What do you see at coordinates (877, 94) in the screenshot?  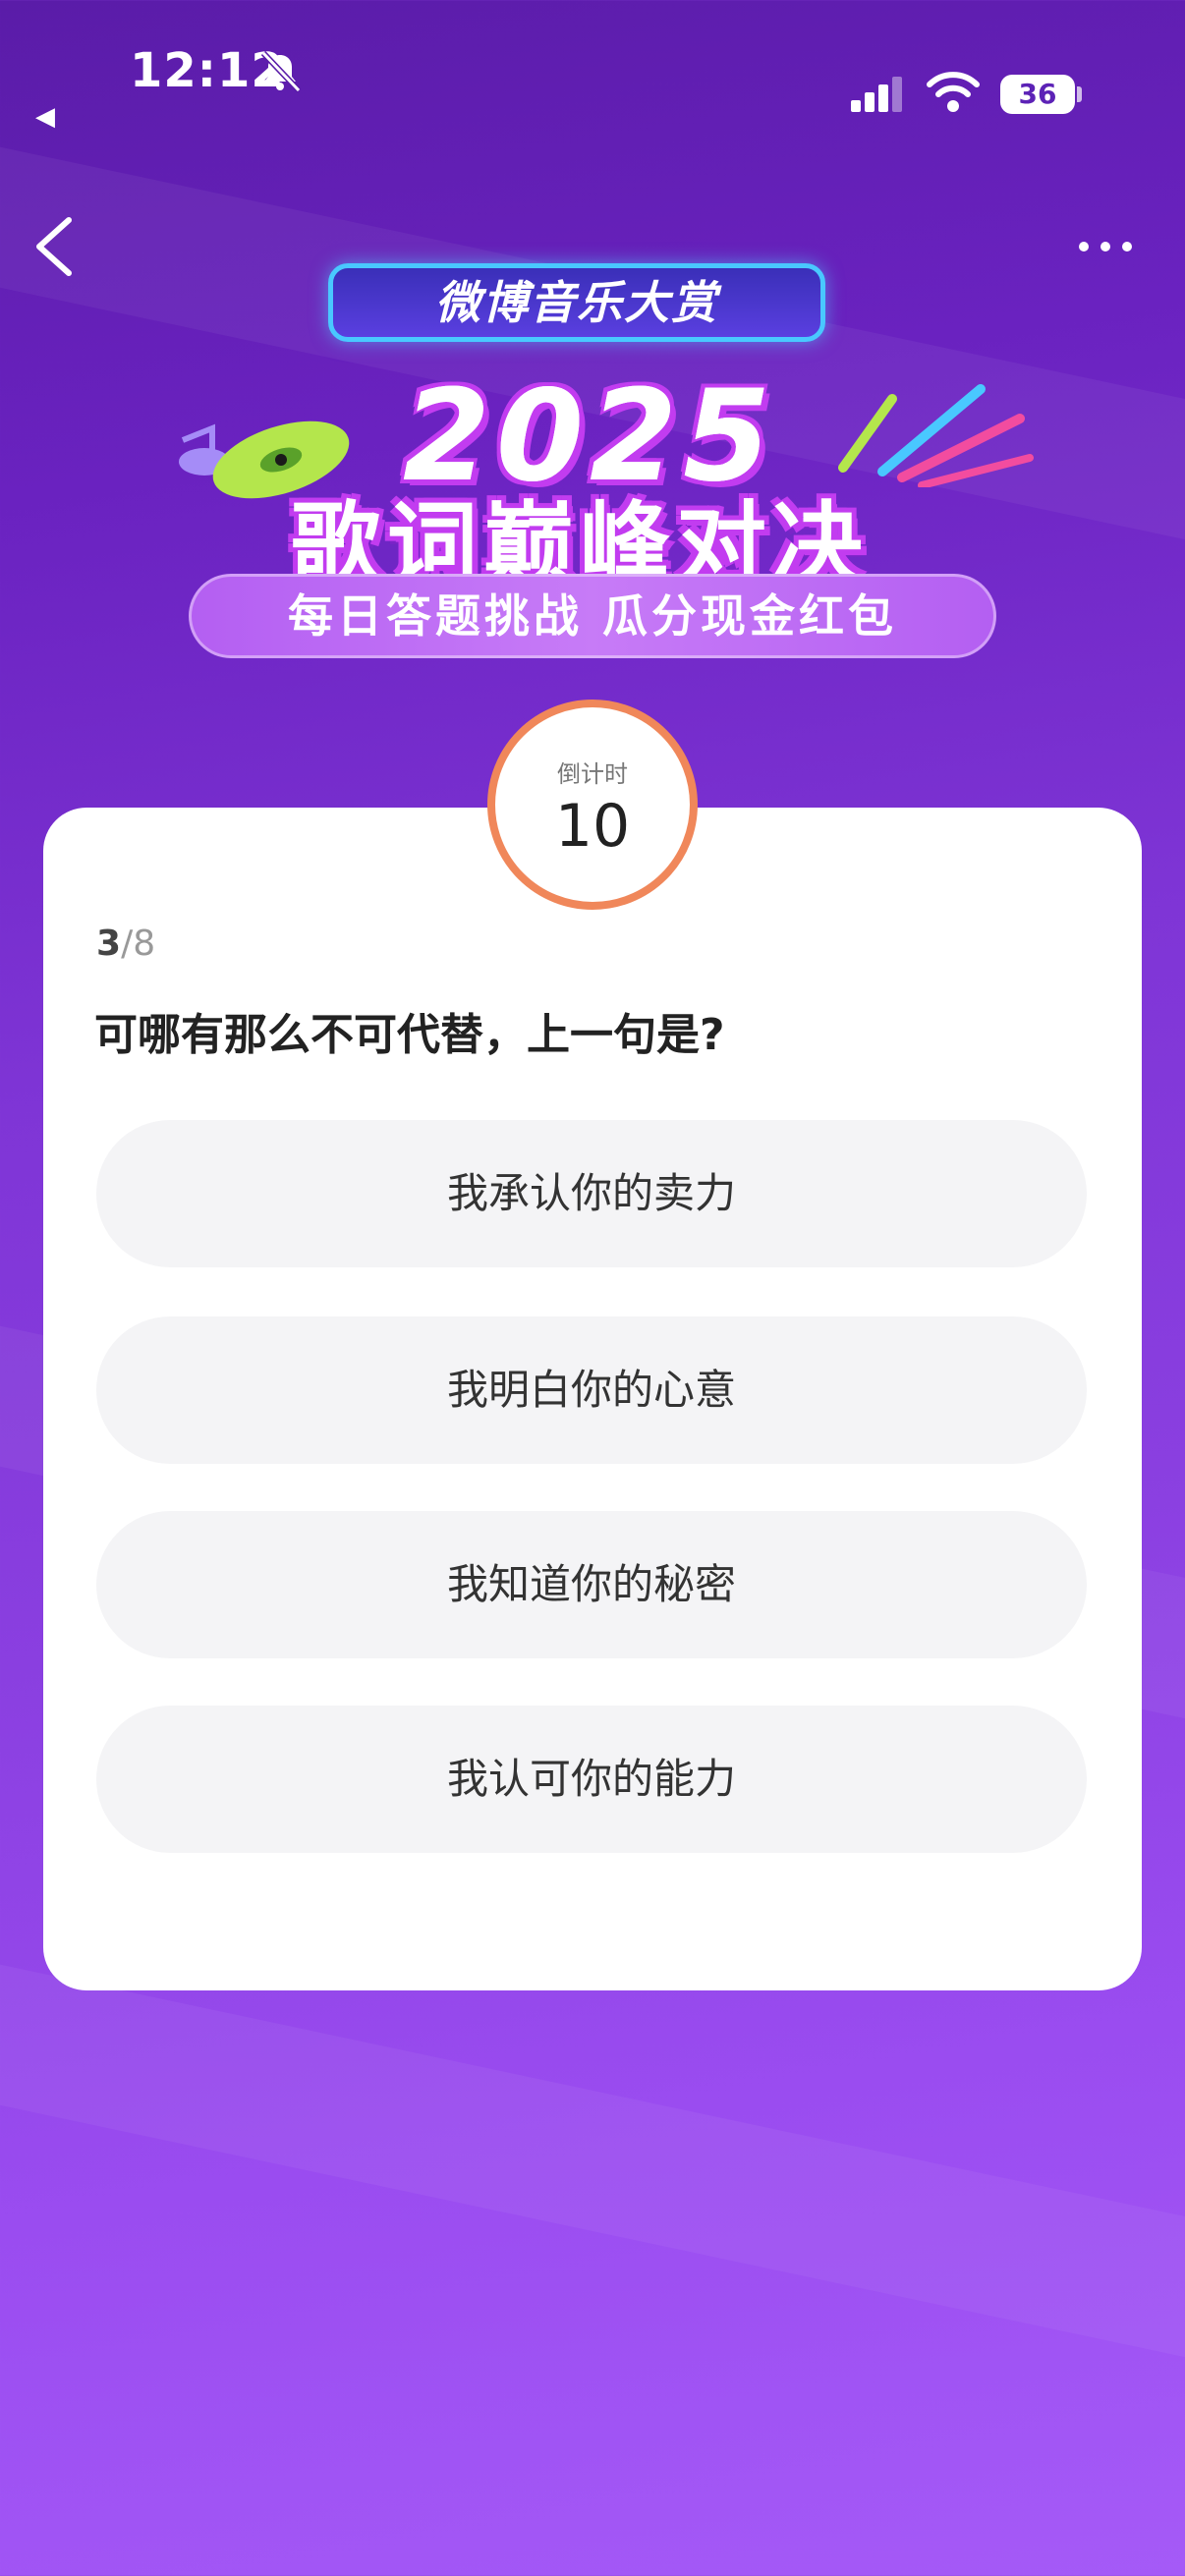 I see `signal-icon` at bounding box center [877, 94].